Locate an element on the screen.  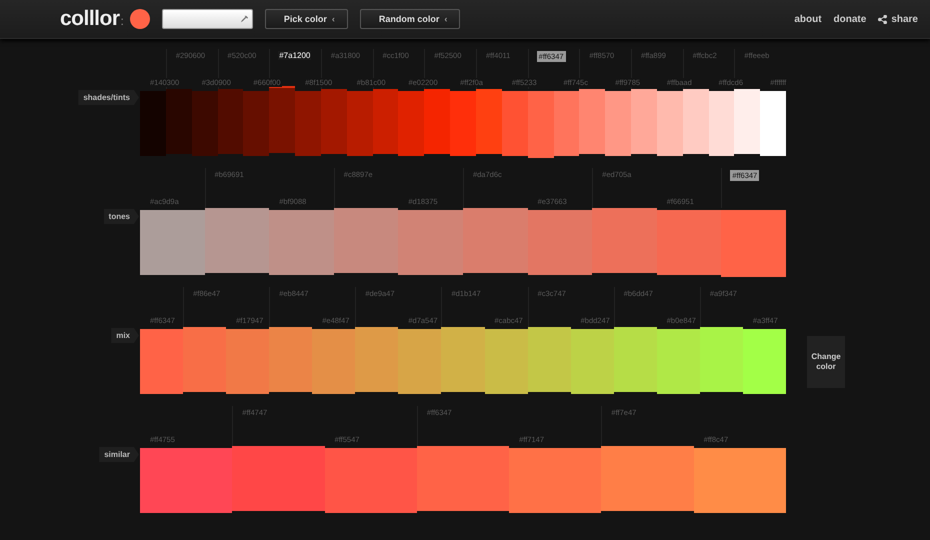
share-link: share is located at coordinates (898, 19).